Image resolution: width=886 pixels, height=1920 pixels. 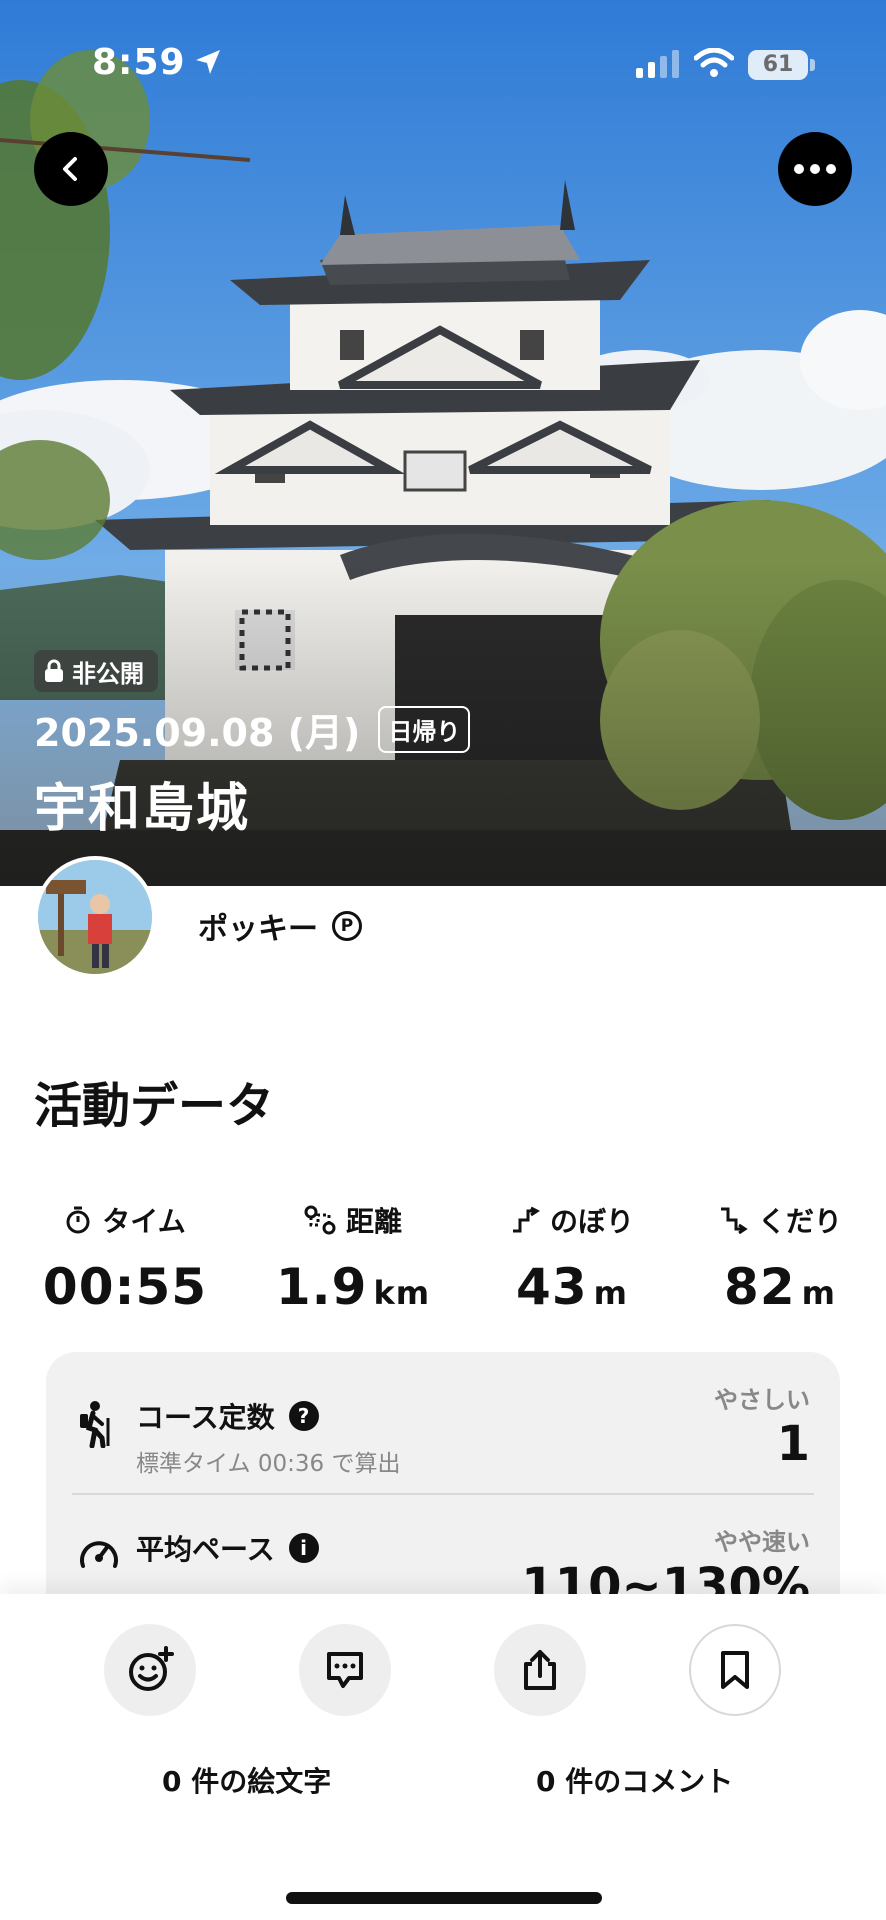 I want to click on add-emoji-icon, so click(x=151, y=1668).